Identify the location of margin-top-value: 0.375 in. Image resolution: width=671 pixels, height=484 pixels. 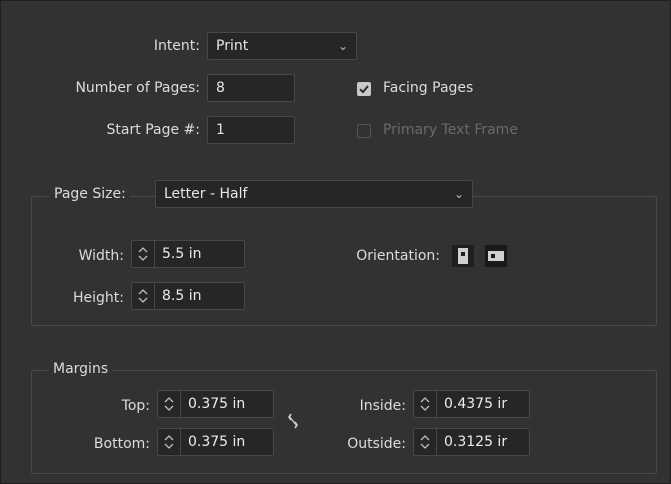
(217, 404).